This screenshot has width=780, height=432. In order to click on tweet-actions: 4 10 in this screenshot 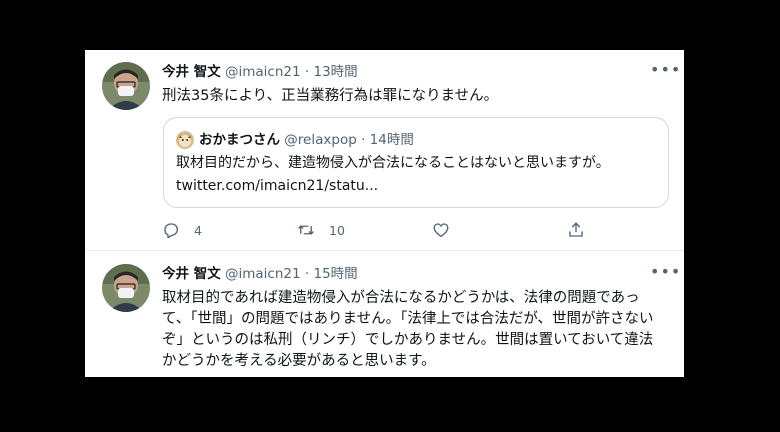, I will do `click(377, 230)`.